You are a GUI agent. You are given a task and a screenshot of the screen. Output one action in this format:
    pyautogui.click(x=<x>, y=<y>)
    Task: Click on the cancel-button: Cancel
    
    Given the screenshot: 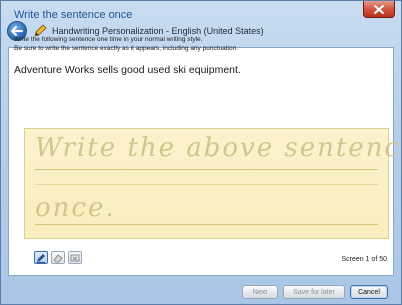 What is the action you would take?
    pyautogui.click(x=369, y=292)
    